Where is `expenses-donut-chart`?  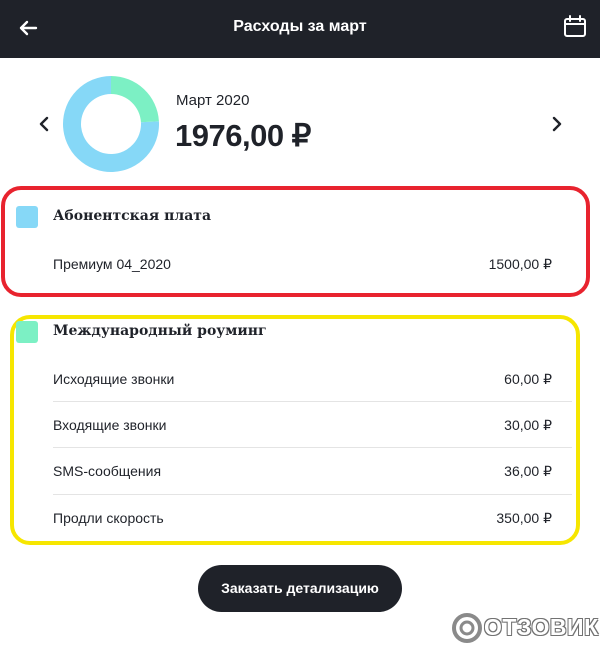
expenses-donut-chart is located at coordinates (111, 124).